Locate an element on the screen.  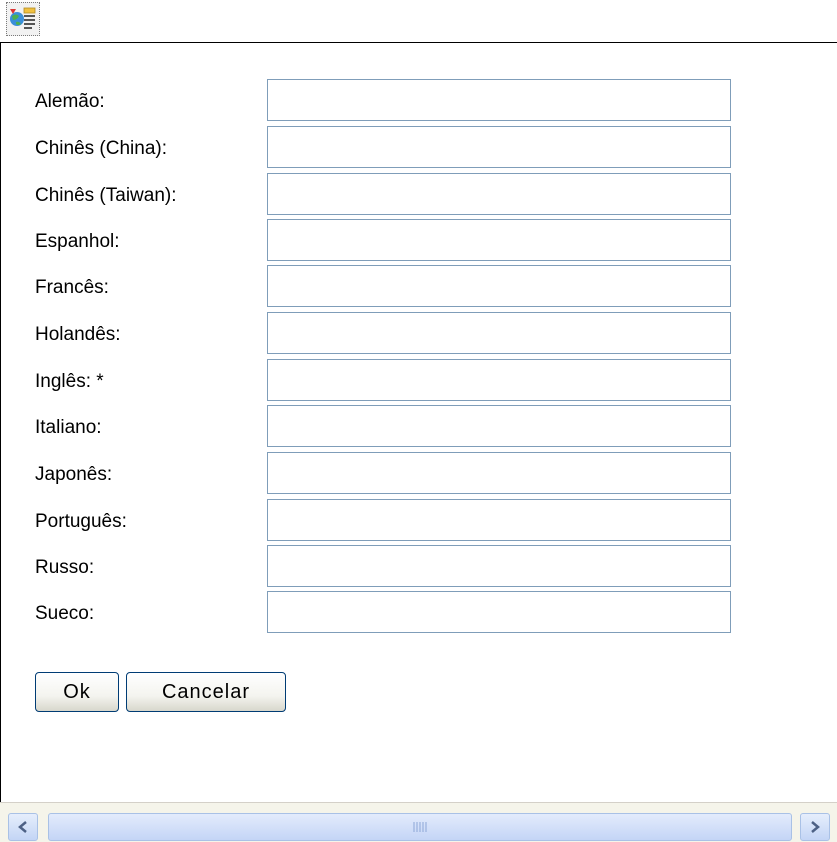
field-row-japones: Japonês: is located at coordinates (419, 474).